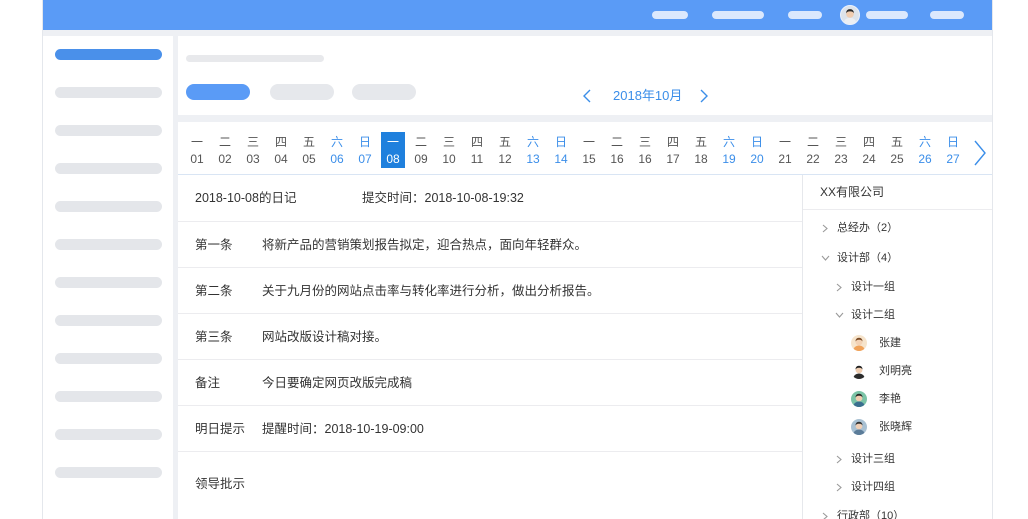 Image resolution: width=1028 pixels, height=519 pixels. Describe the element at coordinates (281, 159) in the screenshot. I see `calendar-date: 04` at that location.